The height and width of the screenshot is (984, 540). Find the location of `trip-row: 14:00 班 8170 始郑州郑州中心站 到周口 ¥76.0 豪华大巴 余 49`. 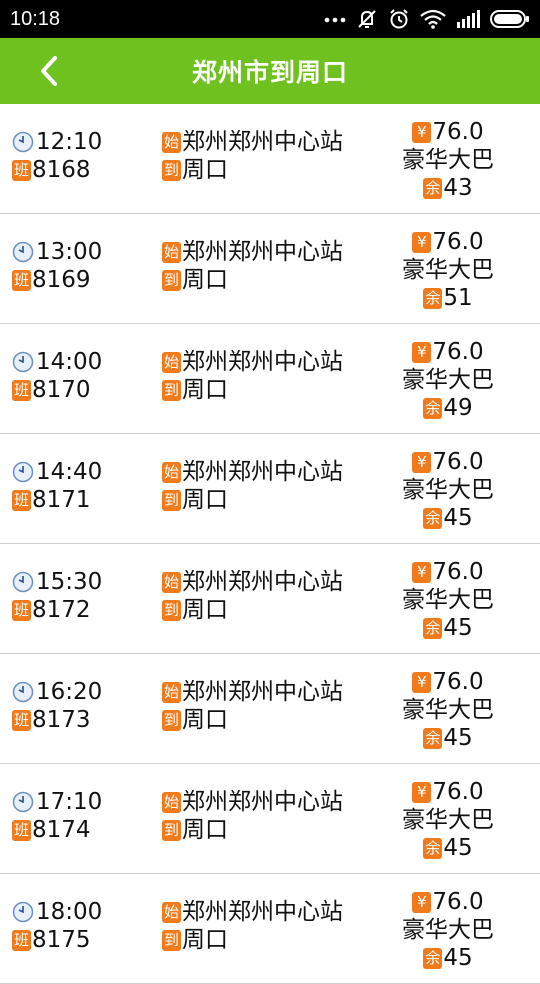

trip-row: 14:00 班 8170 始郑州郑州中心站 到周口 ¥76.0 豪华大巴 余 49 is located at coordinates (270, 379).